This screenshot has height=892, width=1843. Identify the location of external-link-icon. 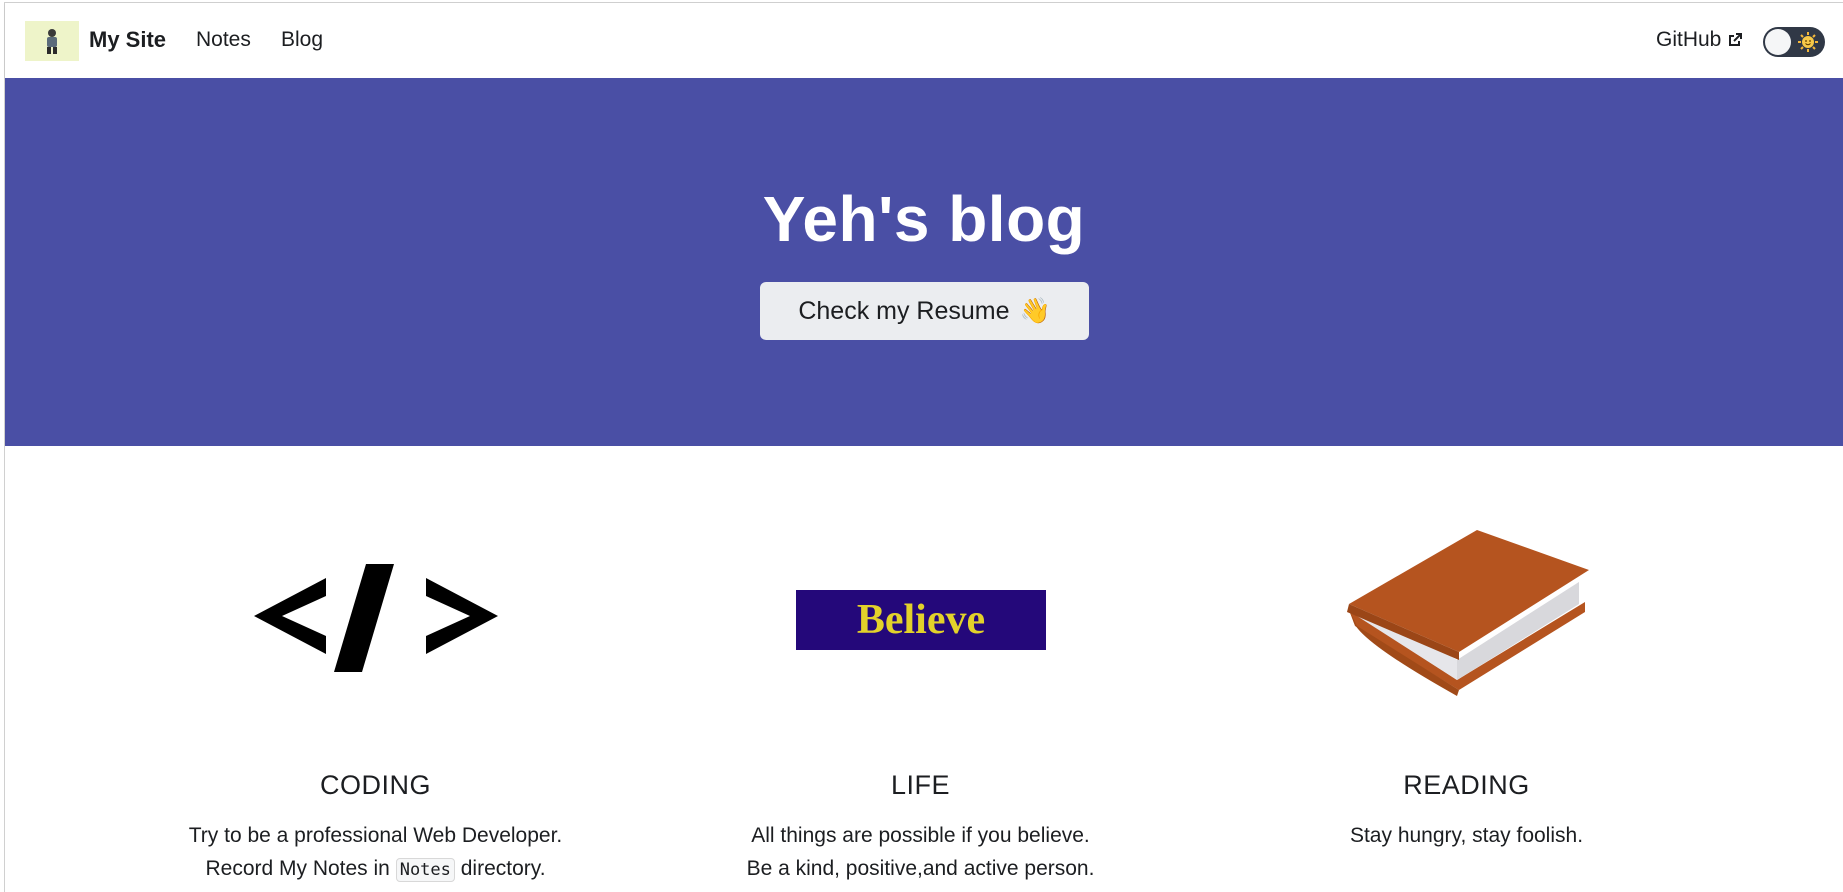
(1736, 39).